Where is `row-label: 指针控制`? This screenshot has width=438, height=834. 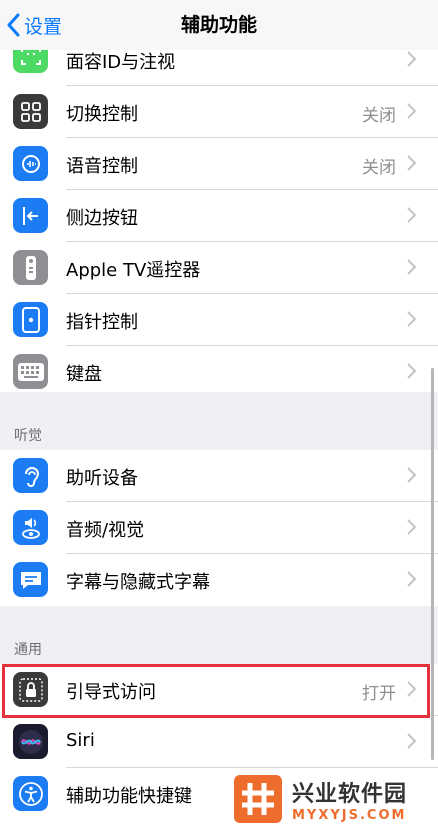
row-label: 指针控制 is located at coordinates (102, 322).